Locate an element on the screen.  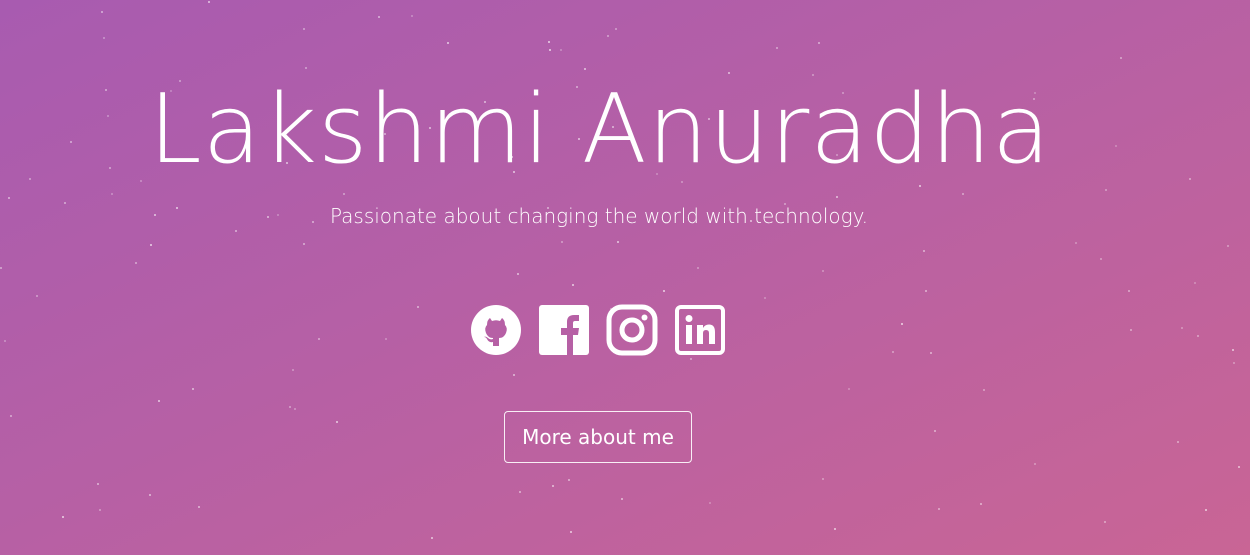
social-links is located at coordinates (599, 330).